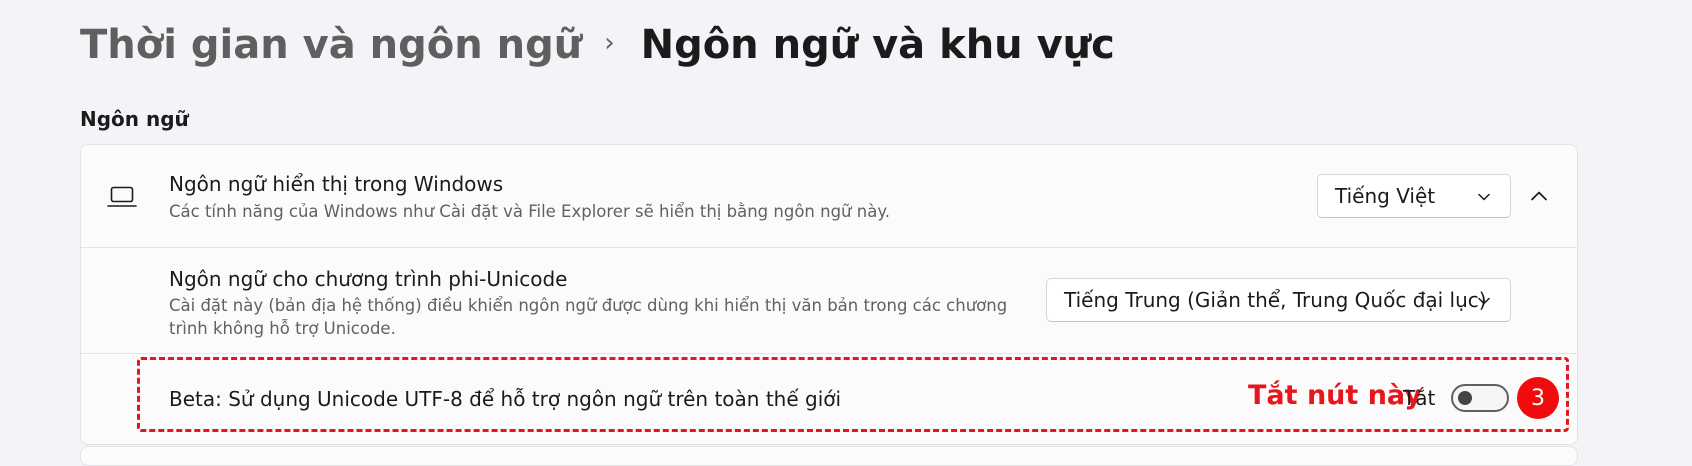 The image size is (1692, 466). What do you see at coordinates (1335, 395) in the screenshot?
I see `annotation-text: Tắt nút này` at bounding box center [1335, 395].